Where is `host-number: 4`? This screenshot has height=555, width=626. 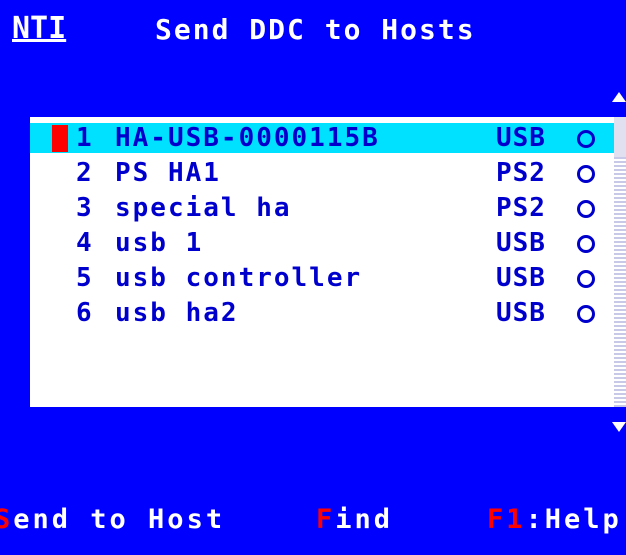 host-number: 4 is located at coordinates (84, 243).